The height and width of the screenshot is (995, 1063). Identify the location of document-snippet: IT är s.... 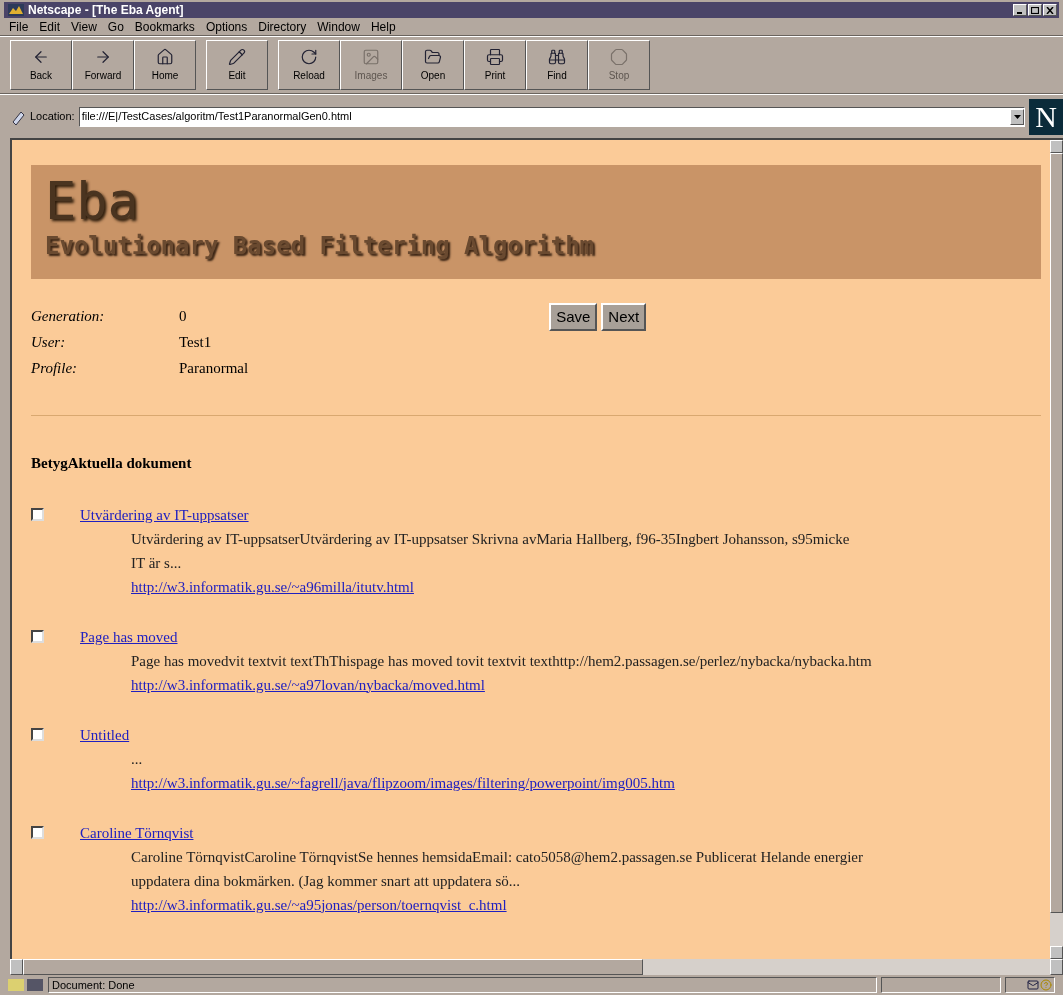
(157, 563).